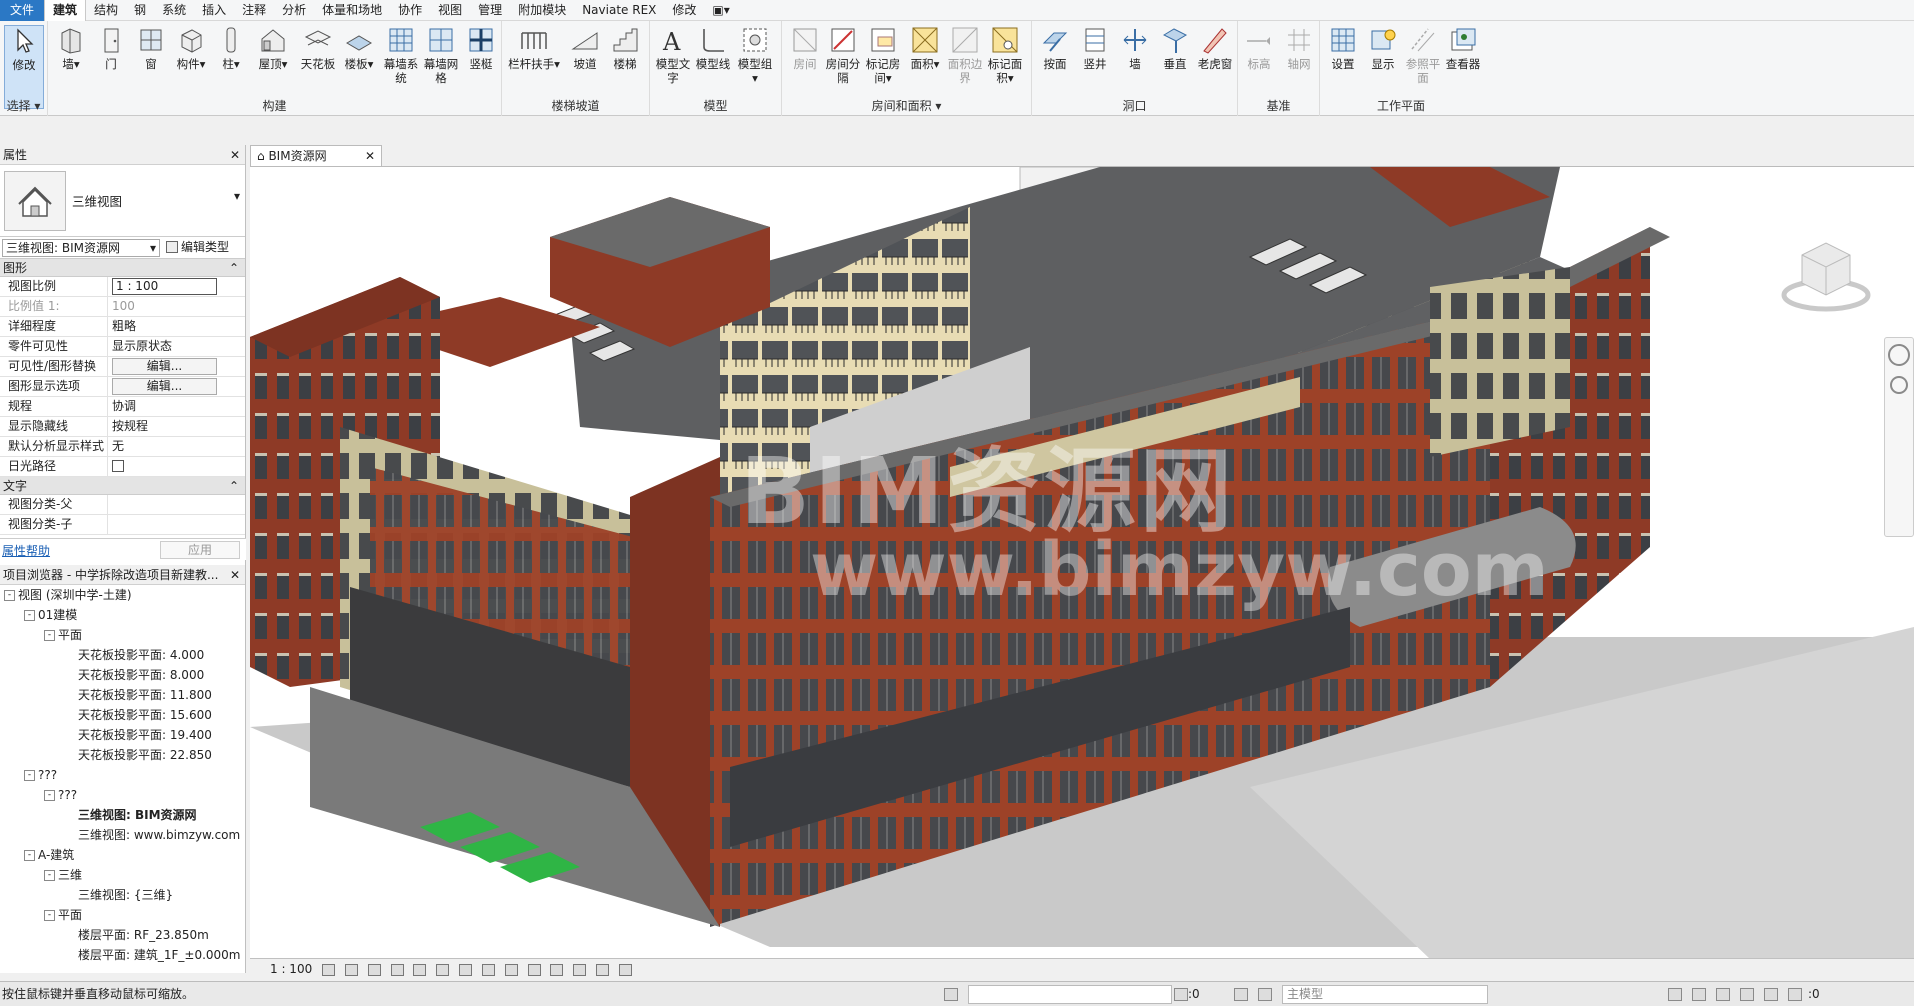  Describe the element at coordinates (359, 48) in the screenshot. I see `floor-button: 楼板▾` at that location.